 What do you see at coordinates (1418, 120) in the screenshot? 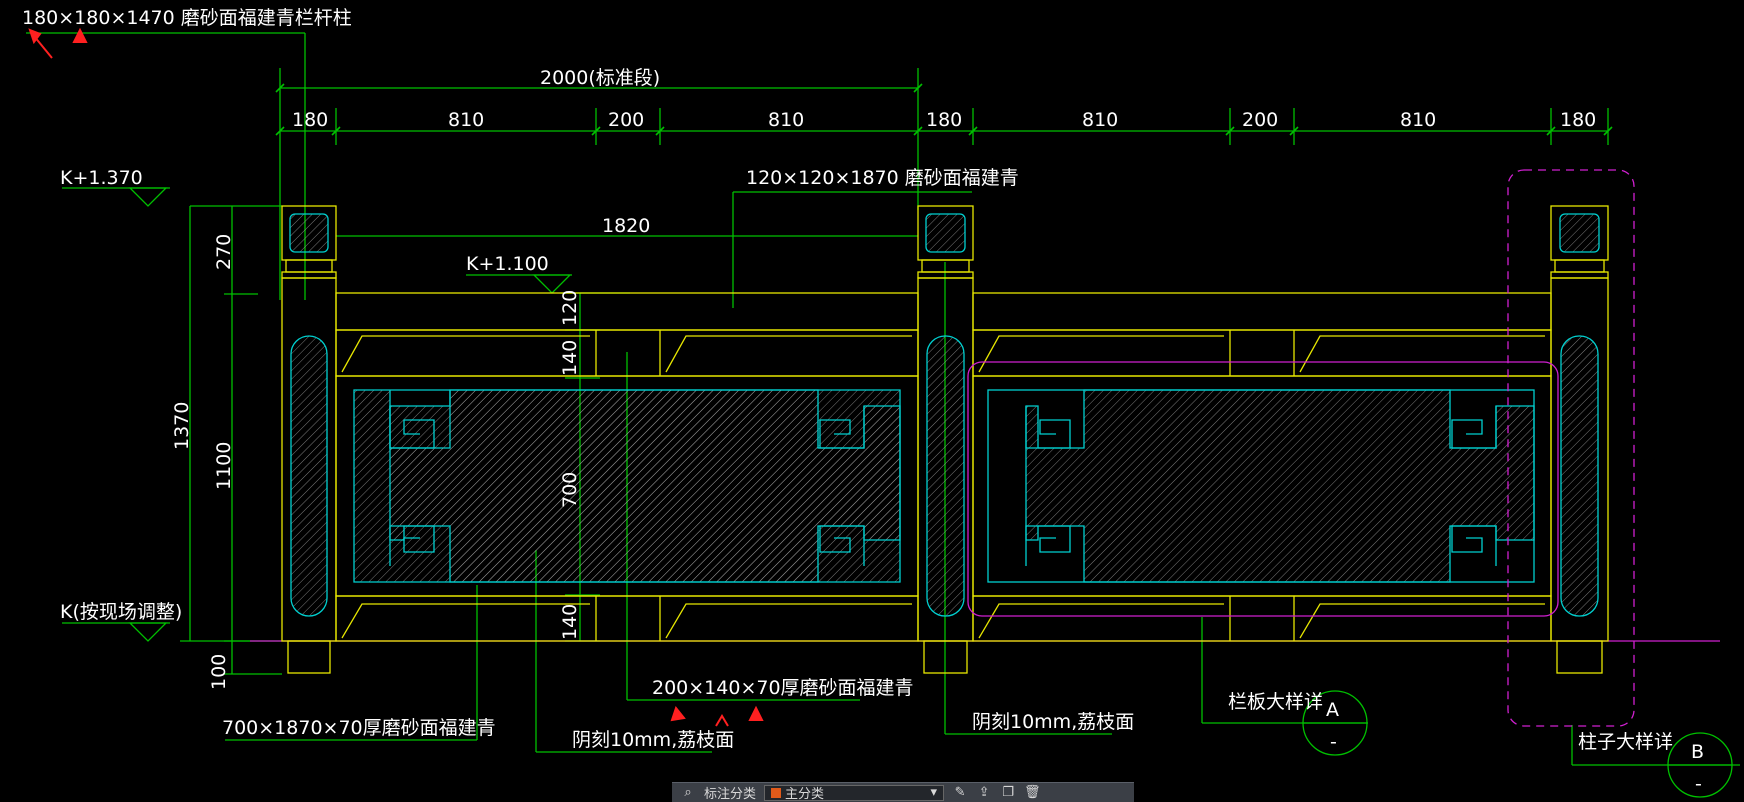
I see `dim-seg-8: 810` at bounding box center [1418, 120].